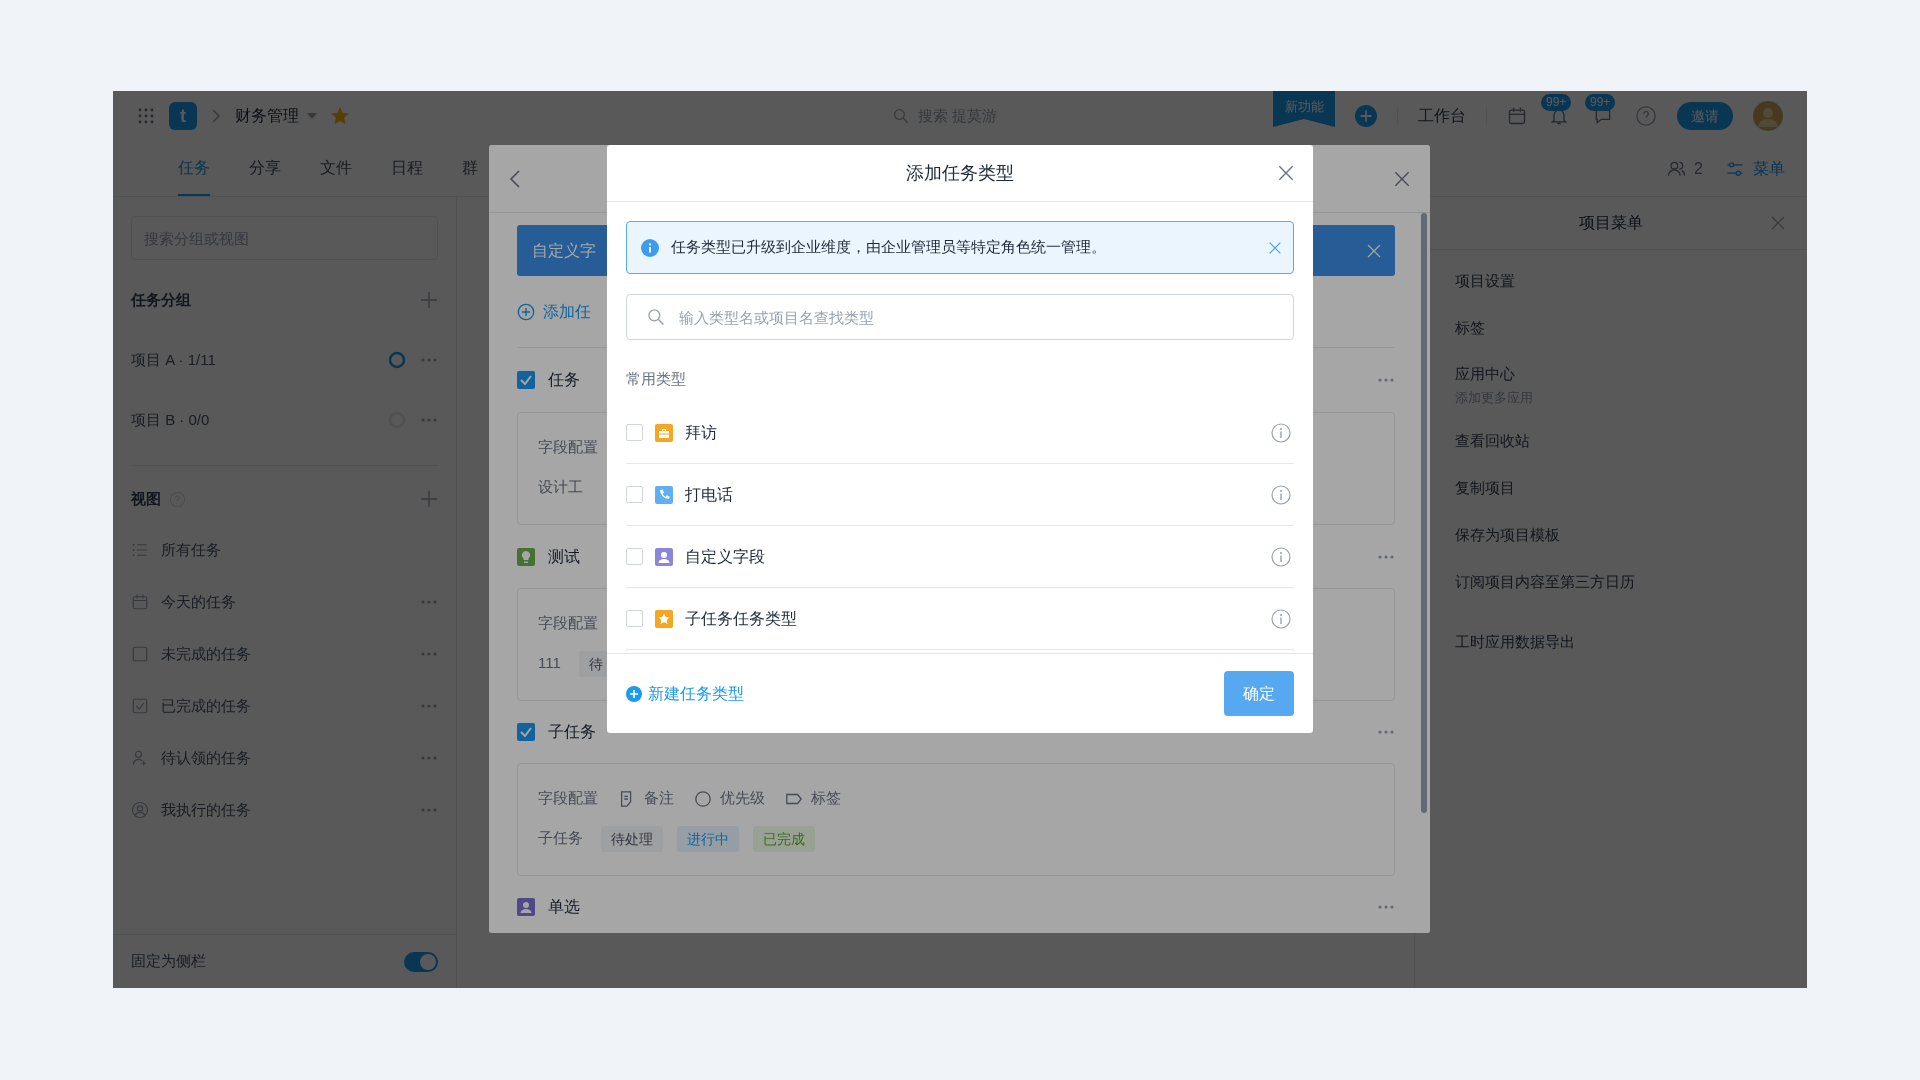 The height and width of the screenshot is (1080, 1920). What do you see at coordinates (888, 247) in the screenshot?
I see `alert-text: 任务类型已升级到企业维度，由企业管理员等特定角色统一管理。` at bounding box center [888, 247].